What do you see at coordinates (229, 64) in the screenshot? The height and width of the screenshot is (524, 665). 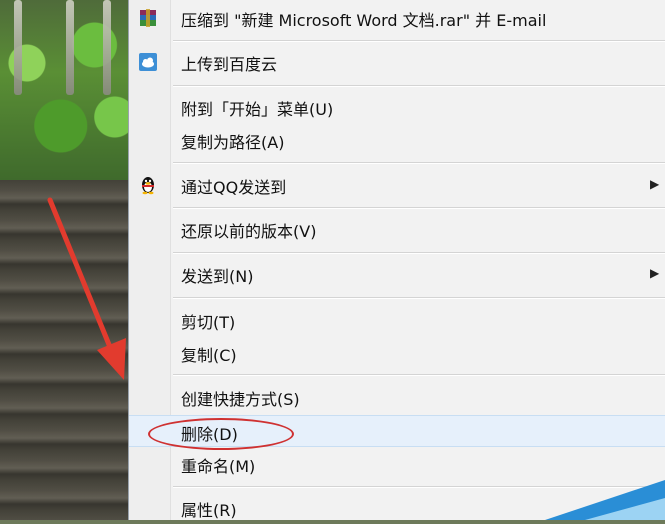 I see `menu-item-label: 上传到百度云` at bounding box center [229, 64].